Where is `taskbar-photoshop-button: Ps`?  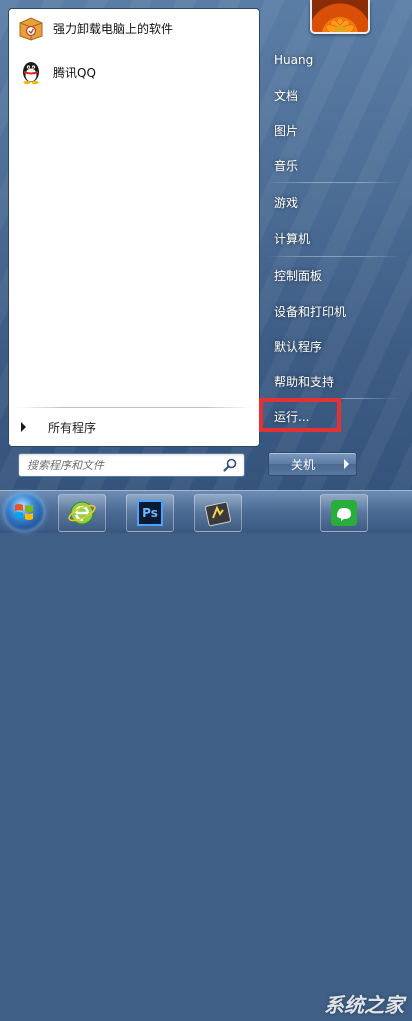 taskbar-photoshop-button: Ps is located at coordinates (150, 513).